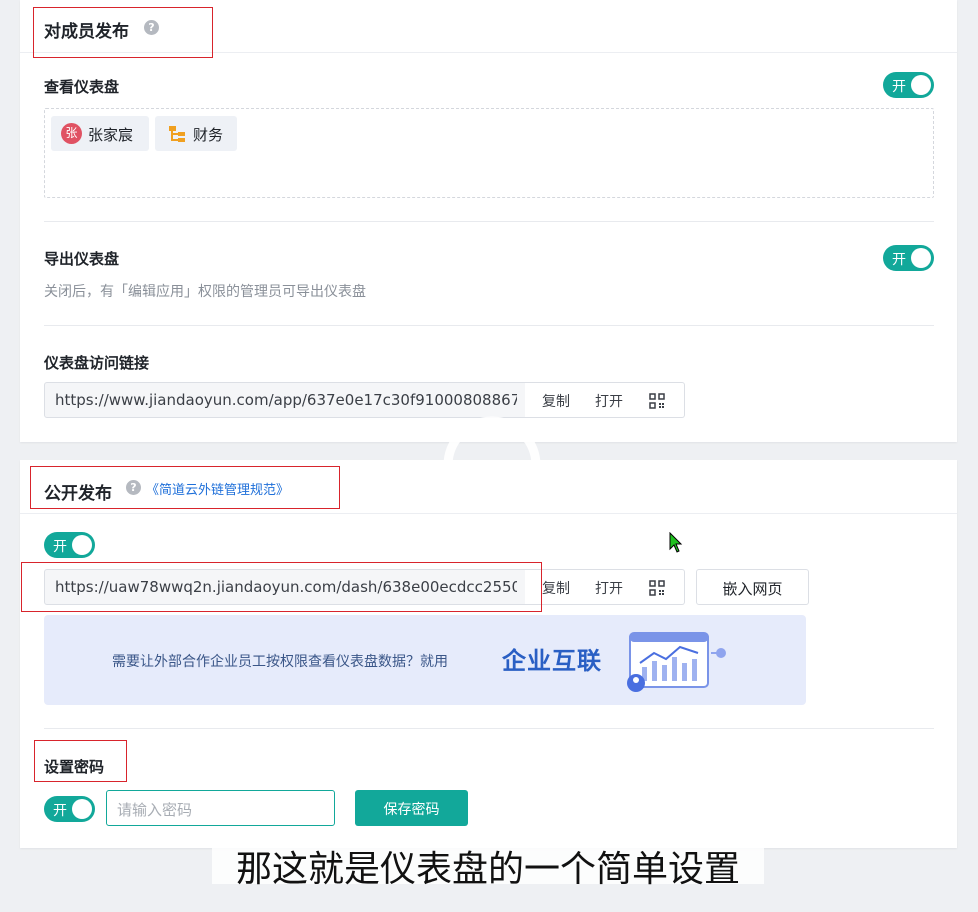 This screenshot has width=978, height=912. What do you see at coordinates (676, 542) in the screenshot?
I see `mouse-cursor-icon` at bounding box center [676, 542].